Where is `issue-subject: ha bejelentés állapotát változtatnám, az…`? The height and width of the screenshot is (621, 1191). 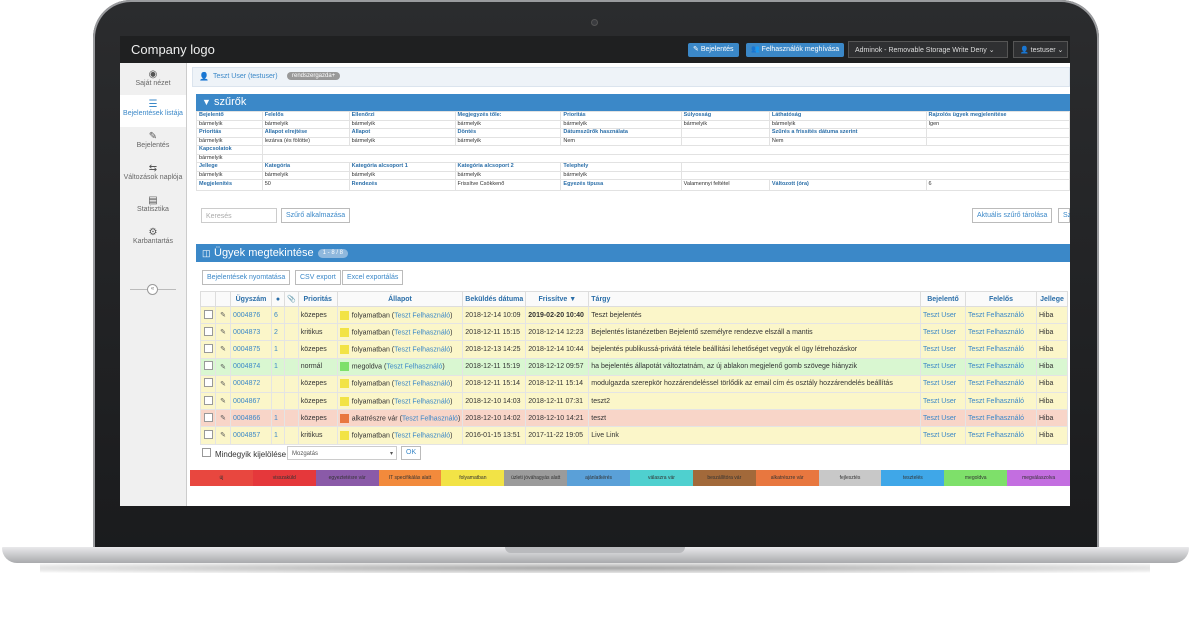 issue-subject: ha bejelentés állapotát változtatnám, az… is located at coordinates (754, 366).